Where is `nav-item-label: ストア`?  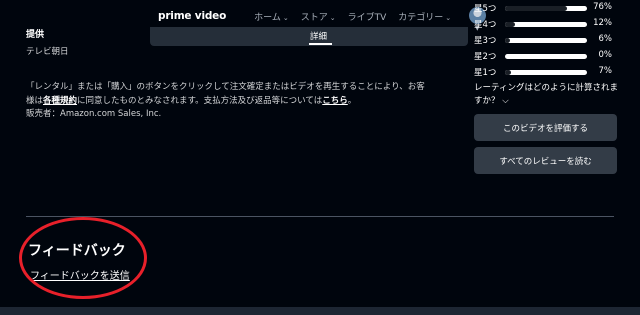
nav-item-label: ストア is located at coordinates (314, 17).